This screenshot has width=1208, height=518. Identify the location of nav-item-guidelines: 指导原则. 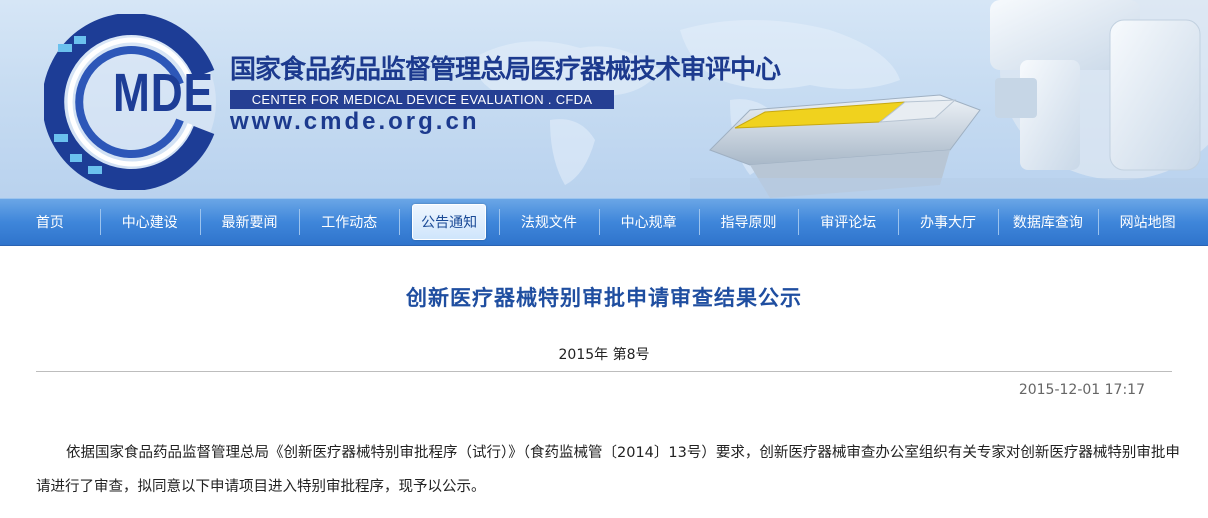
(748, 222).